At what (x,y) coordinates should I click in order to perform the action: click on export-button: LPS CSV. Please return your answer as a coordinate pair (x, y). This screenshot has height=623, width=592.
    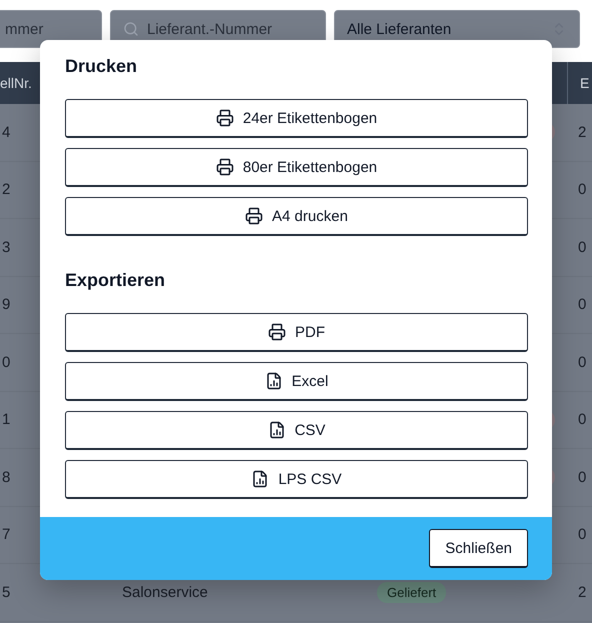
    Looking at the image, I should click on (296, 479).